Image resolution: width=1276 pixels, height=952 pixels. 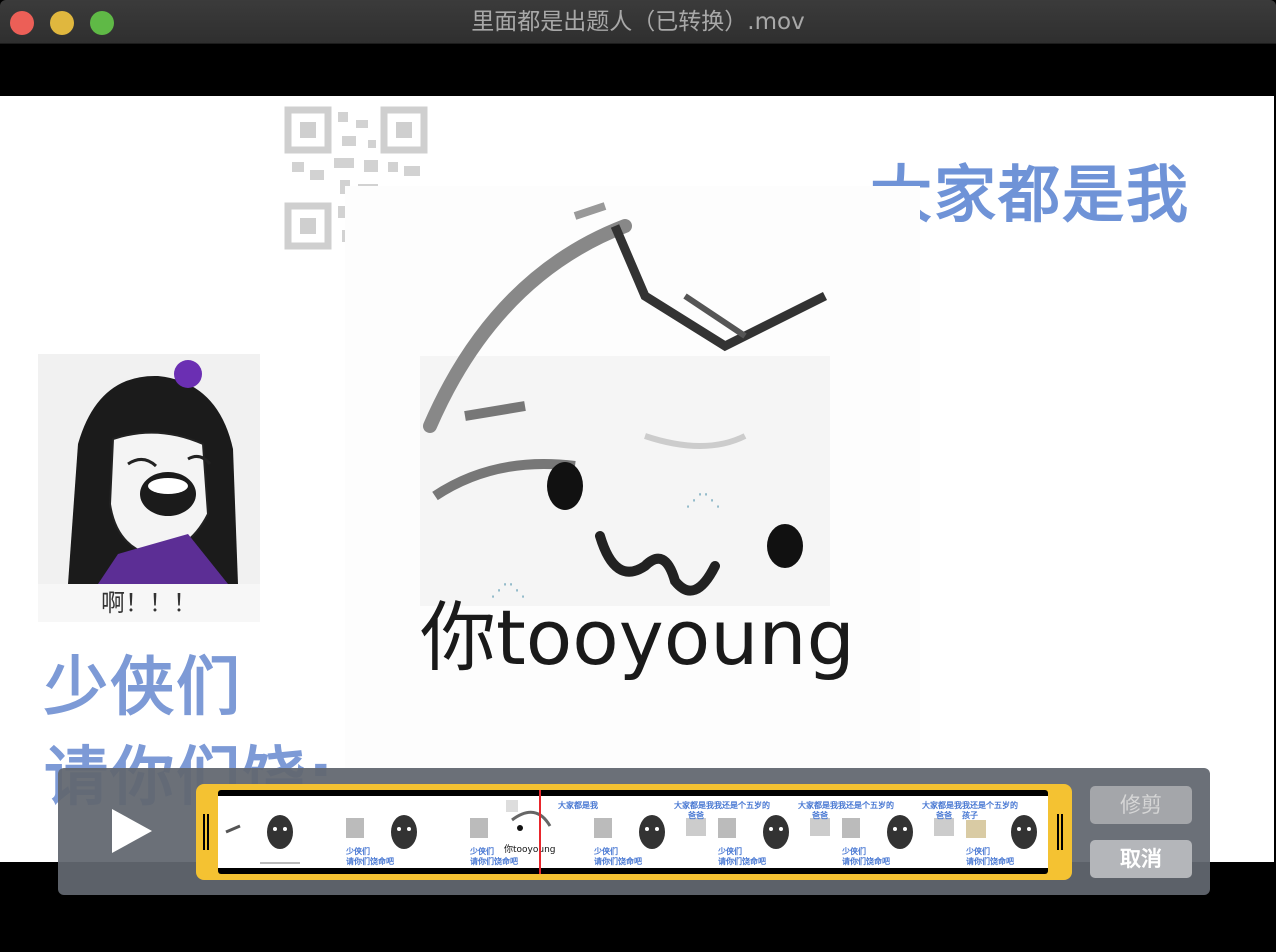 I want to click on cancel-button: 取消, so click(x=1141, y=859).